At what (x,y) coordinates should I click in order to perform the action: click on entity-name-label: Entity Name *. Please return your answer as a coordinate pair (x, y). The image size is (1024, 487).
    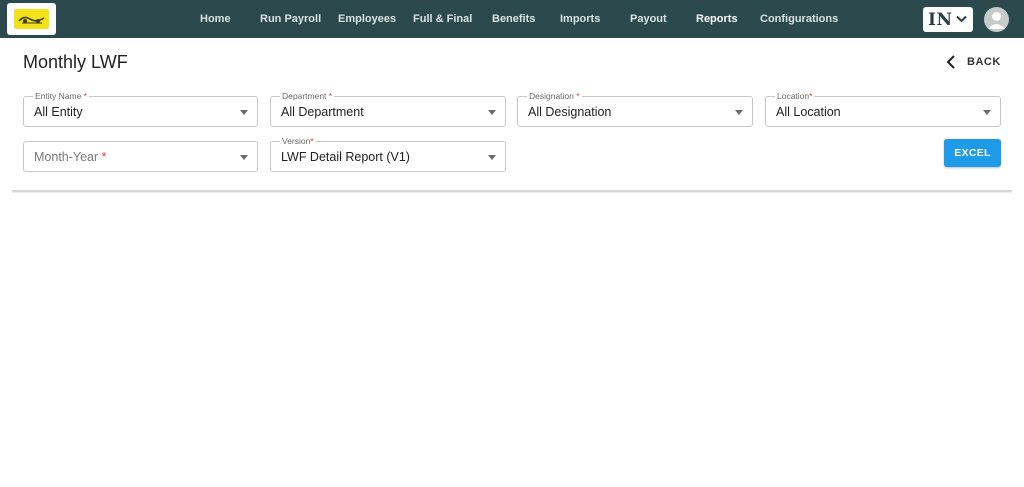
    Looking at the image, I should click on (61, 96).